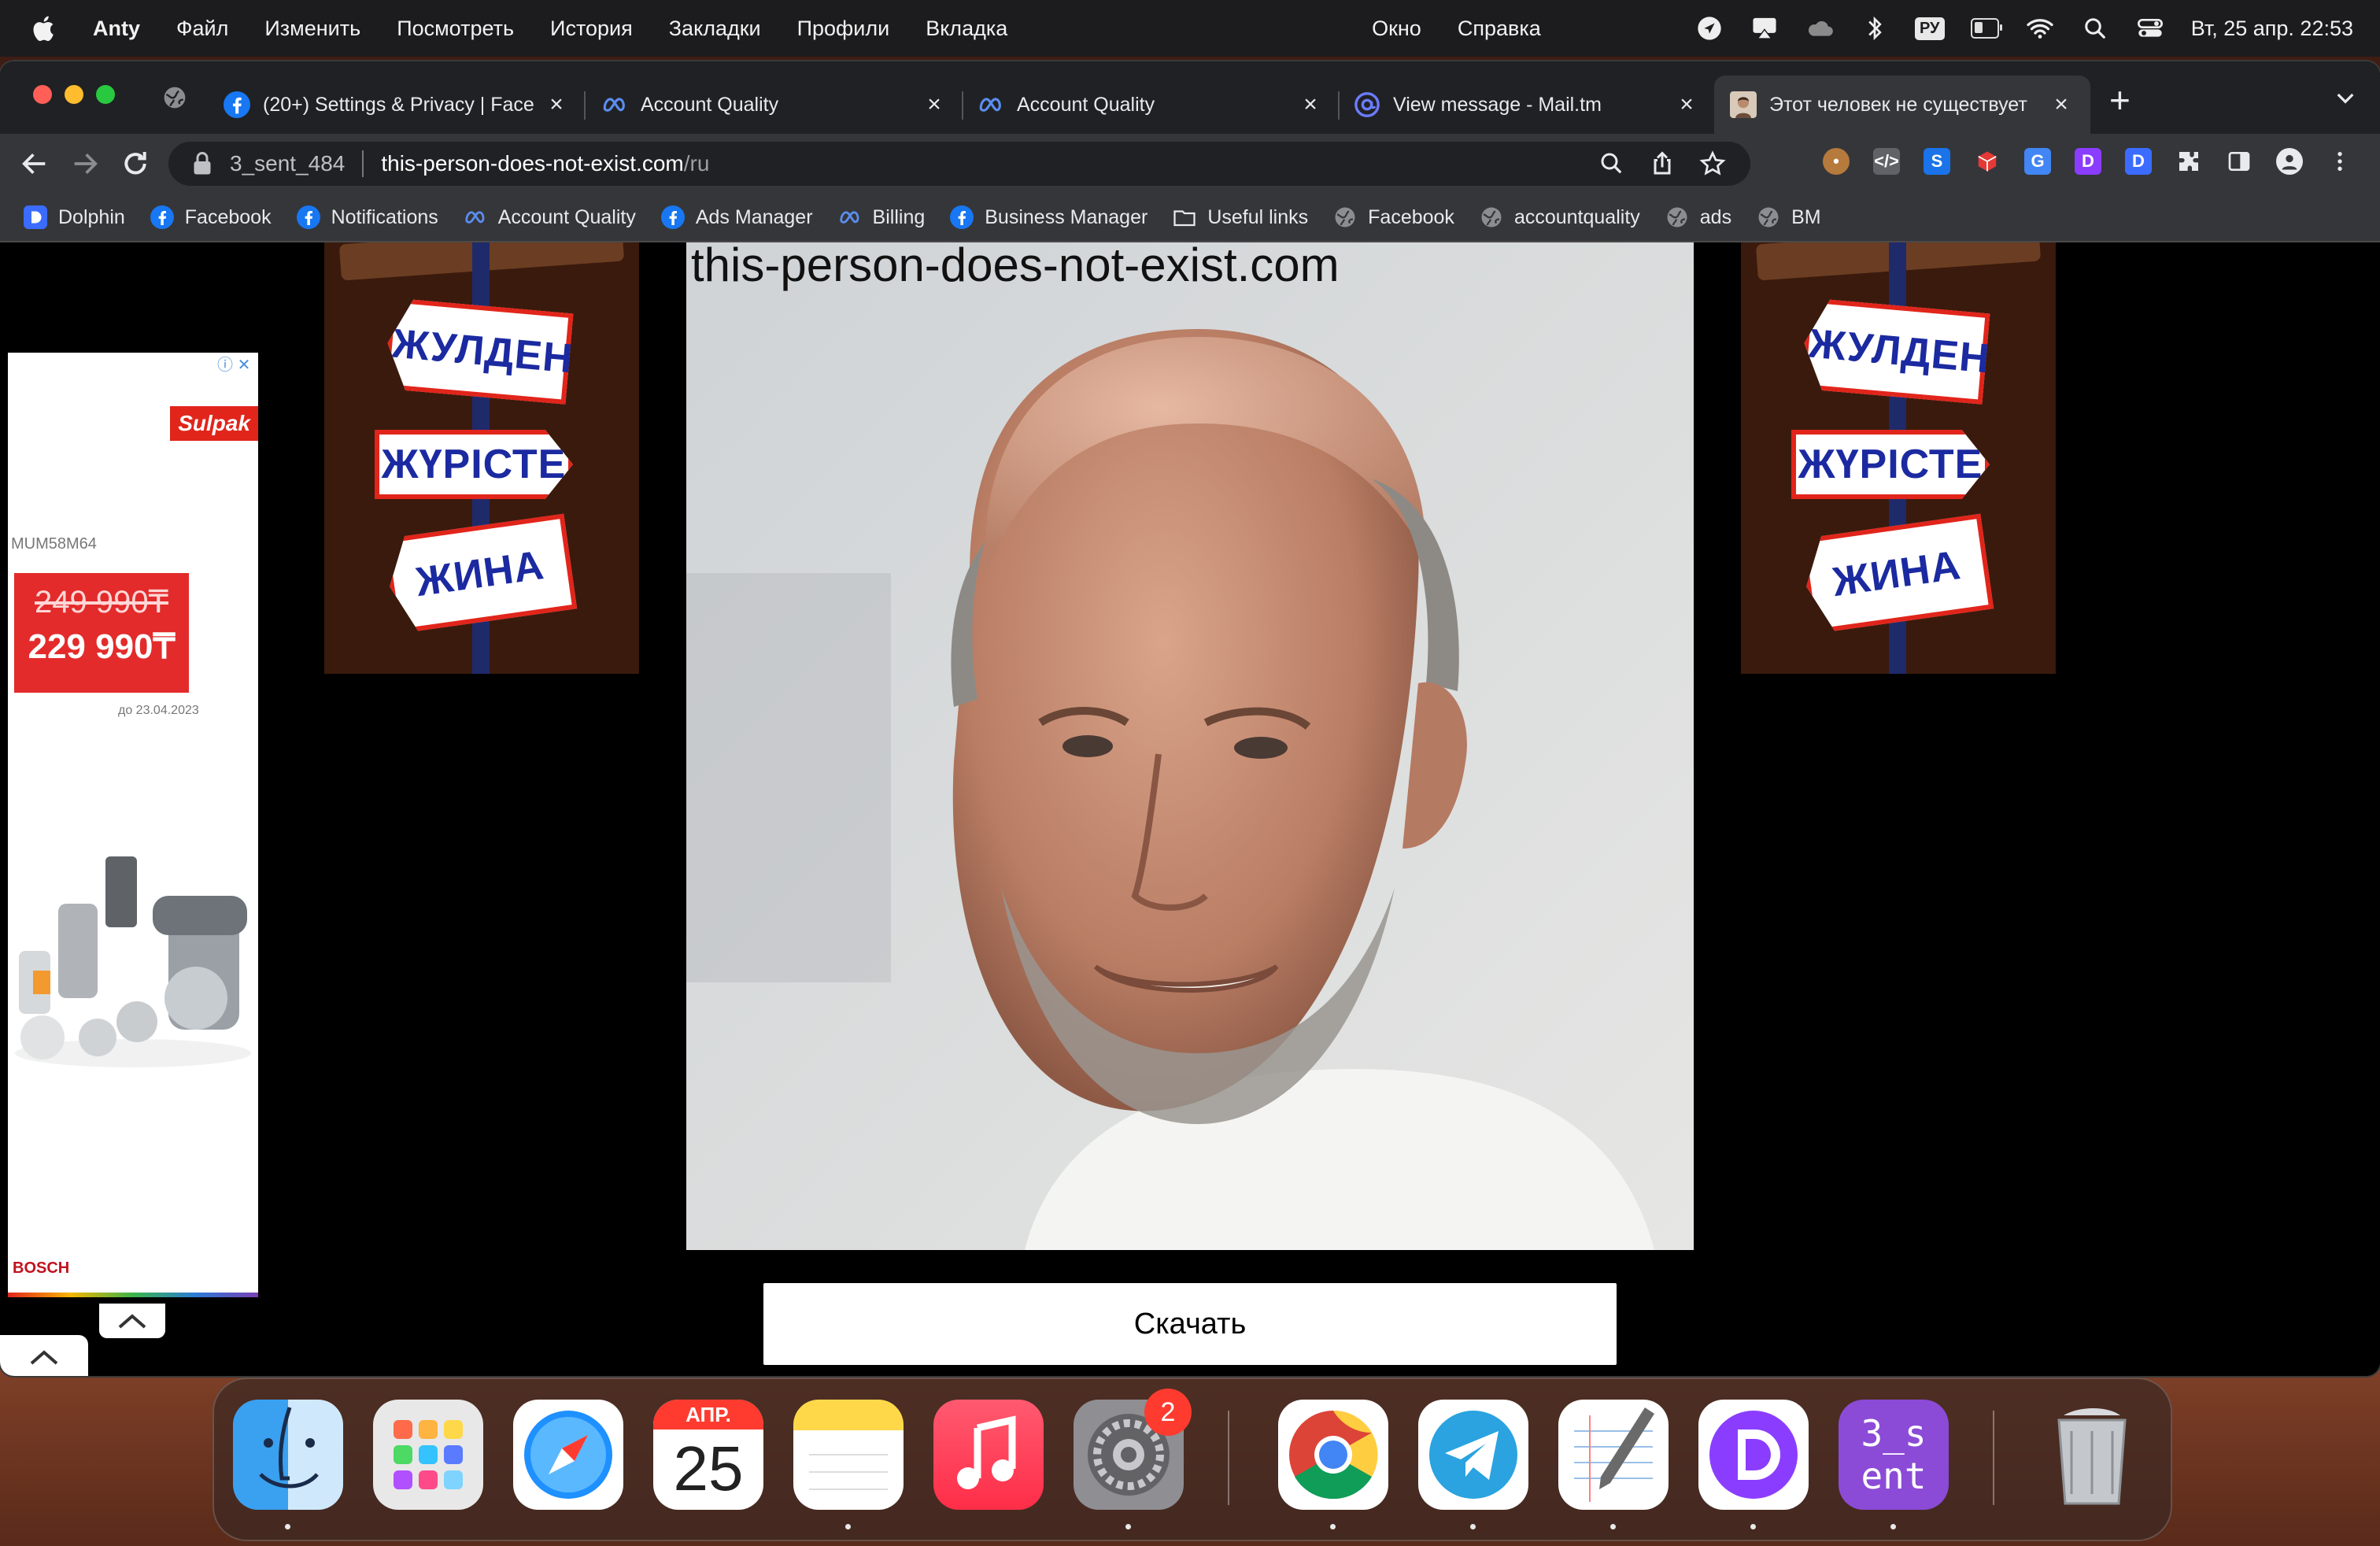  Describe the element at coordinates (1396, 29) in the screenshot. I see `menu-window: Окно` at that location.